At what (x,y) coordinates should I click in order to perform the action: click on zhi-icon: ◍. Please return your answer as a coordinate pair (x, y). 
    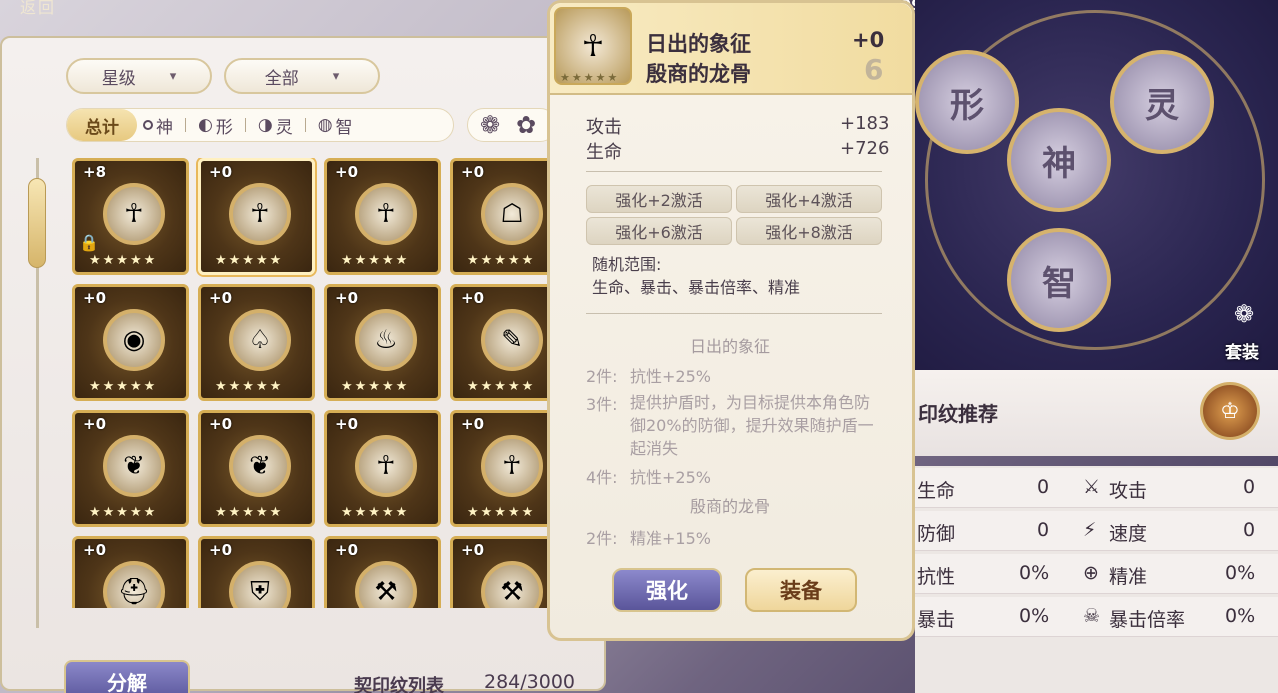
    Looking at the image, I should click on (325, 125).